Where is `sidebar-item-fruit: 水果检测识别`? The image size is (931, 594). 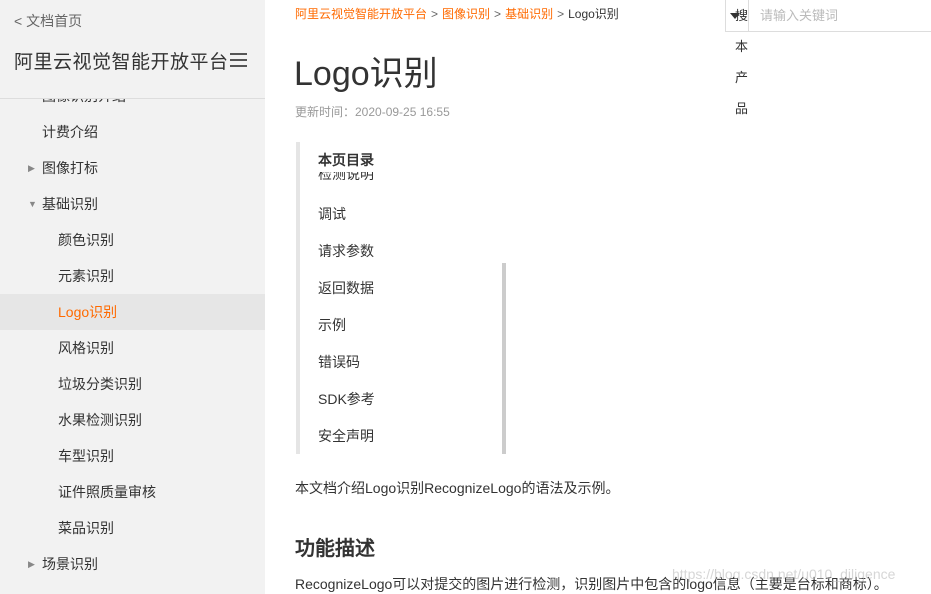 sidebar-item-fruit: 水果检测识别 is located at coordinates (132, 420).